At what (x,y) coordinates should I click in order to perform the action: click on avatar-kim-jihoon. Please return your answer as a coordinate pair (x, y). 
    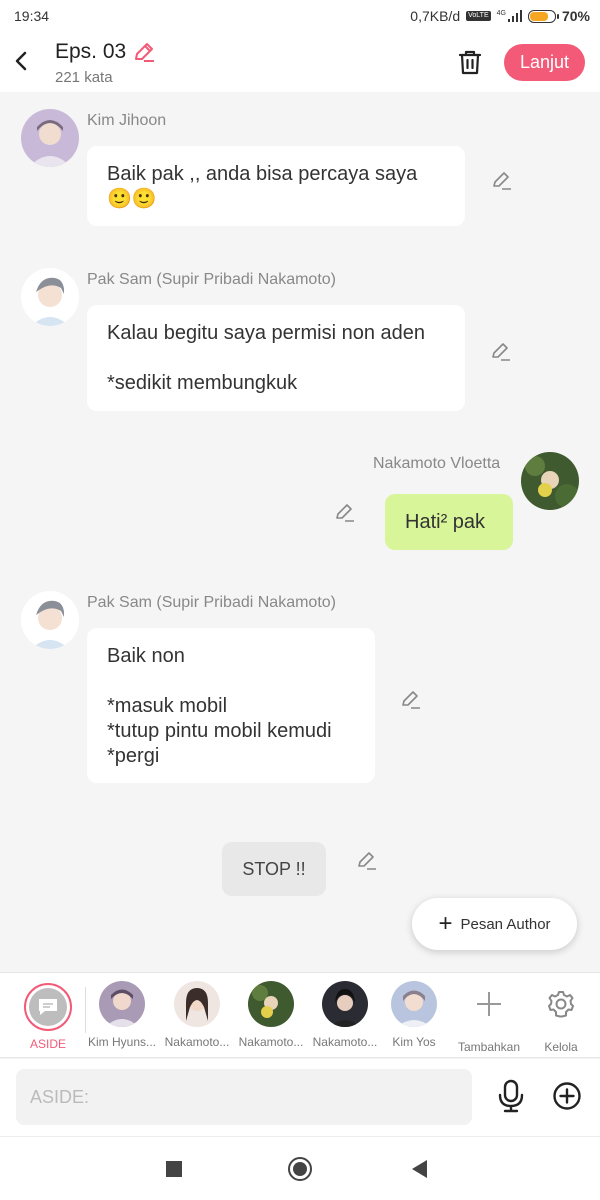
    Looking at the image, I should click on (50, 138).